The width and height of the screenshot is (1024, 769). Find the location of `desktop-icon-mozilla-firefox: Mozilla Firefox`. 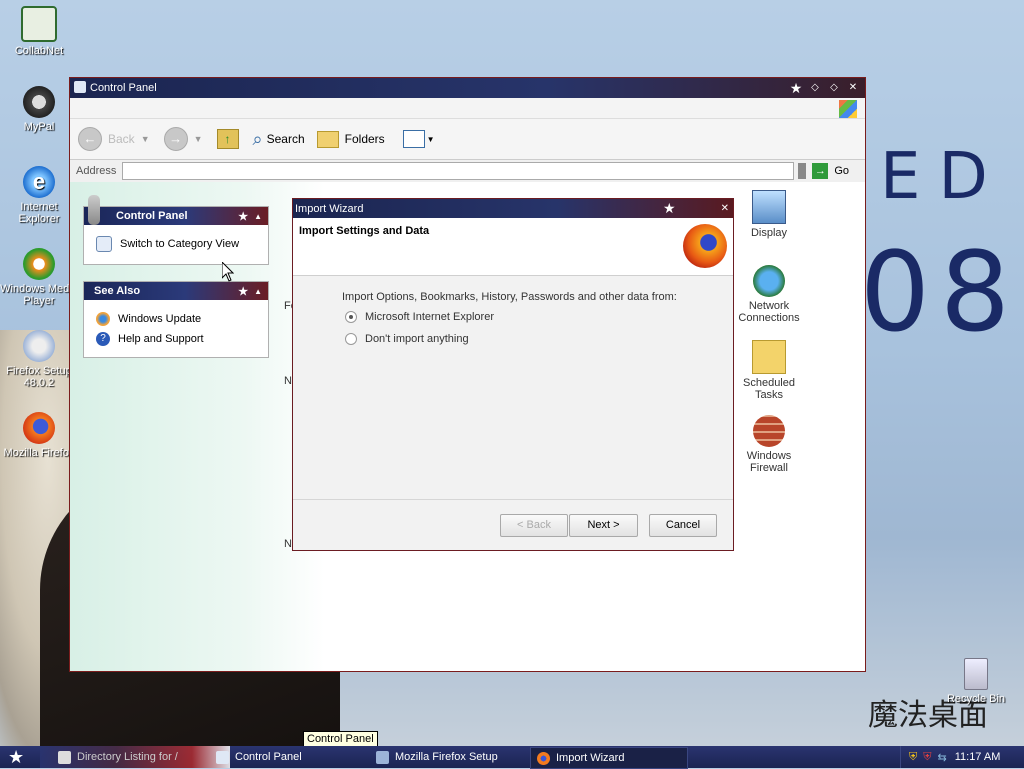

desktop-icon-mozilla-firefox: Mozilla Firefox is located at coordinates (39, 435).